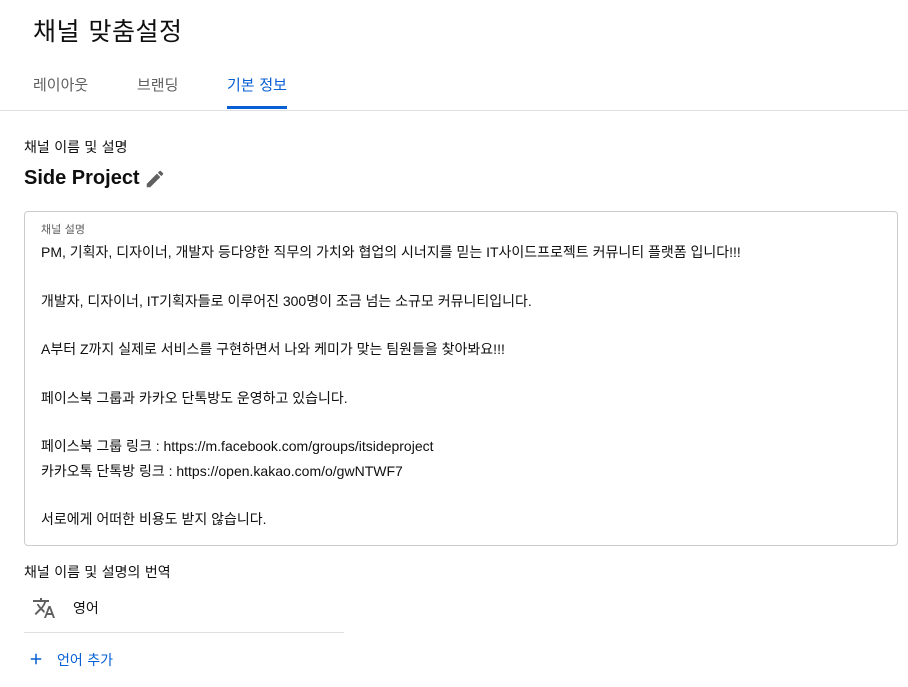 The image size is (908, 687). I want to click on plus-icon, so click(36, 659).